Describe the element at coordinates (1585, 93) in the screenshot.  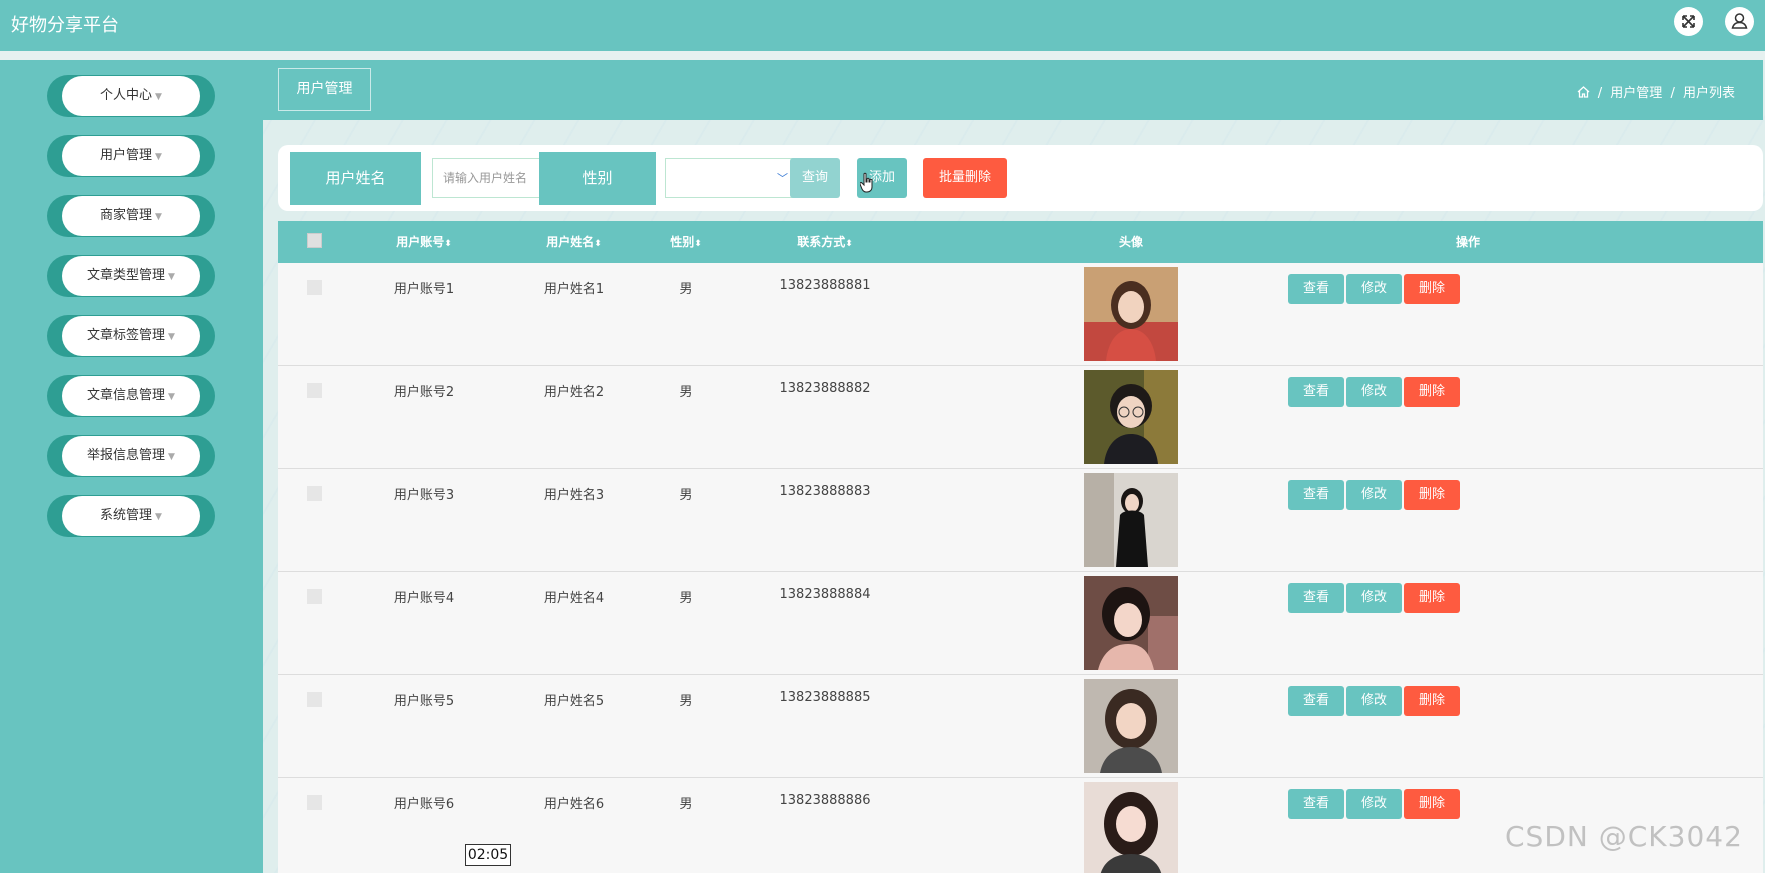
I see `home-icon` at that location.